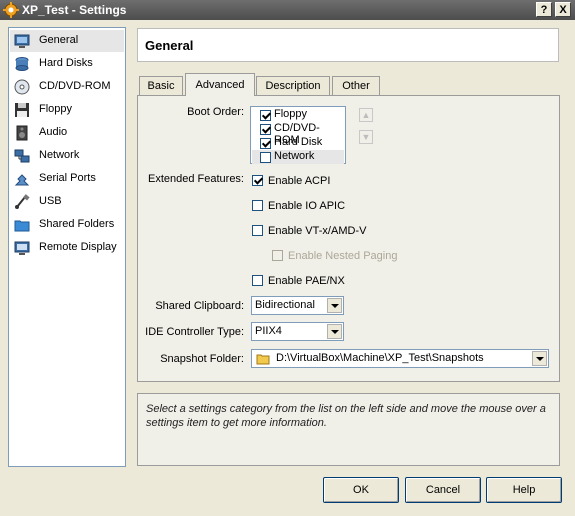 This screenshot has height=516, width=575. I want to click on boot-item-floppy: Floppy, so click(298, 115).